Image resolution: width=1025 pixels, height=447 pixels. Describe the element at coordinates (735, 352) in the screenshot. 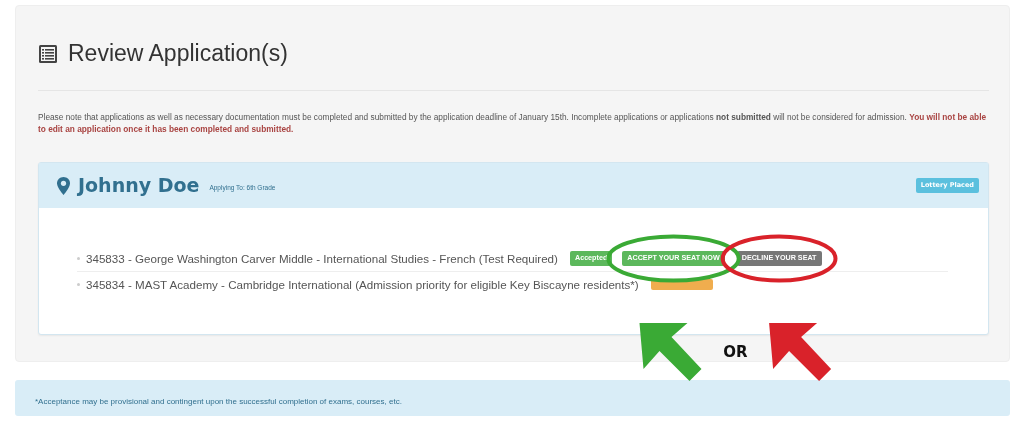

I see `or-label: OR` at that location.